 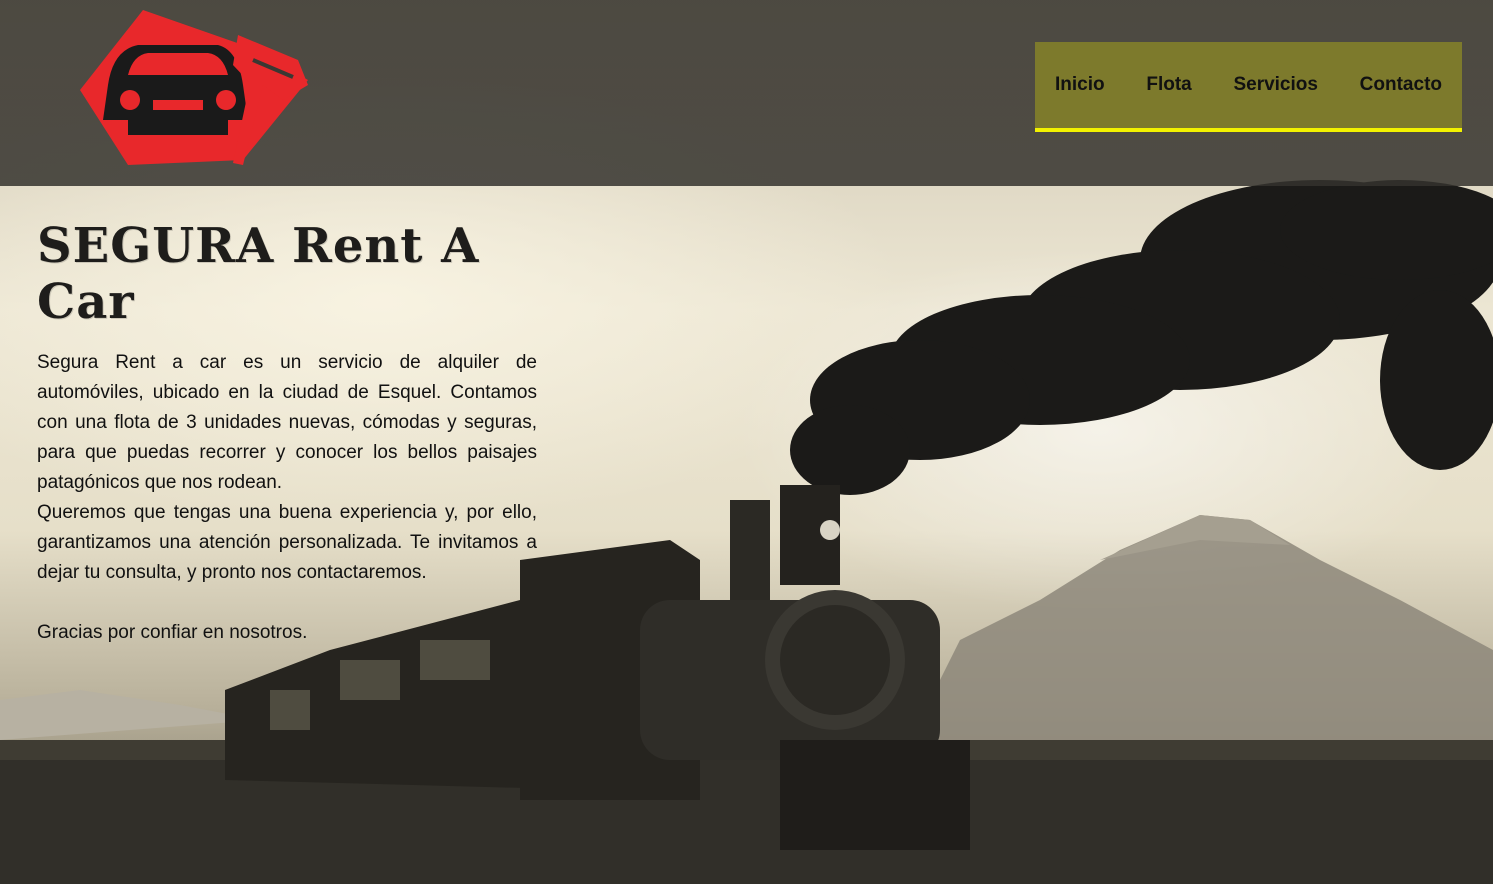 I want to click on car-key-icon, so click(x=193, y=90).